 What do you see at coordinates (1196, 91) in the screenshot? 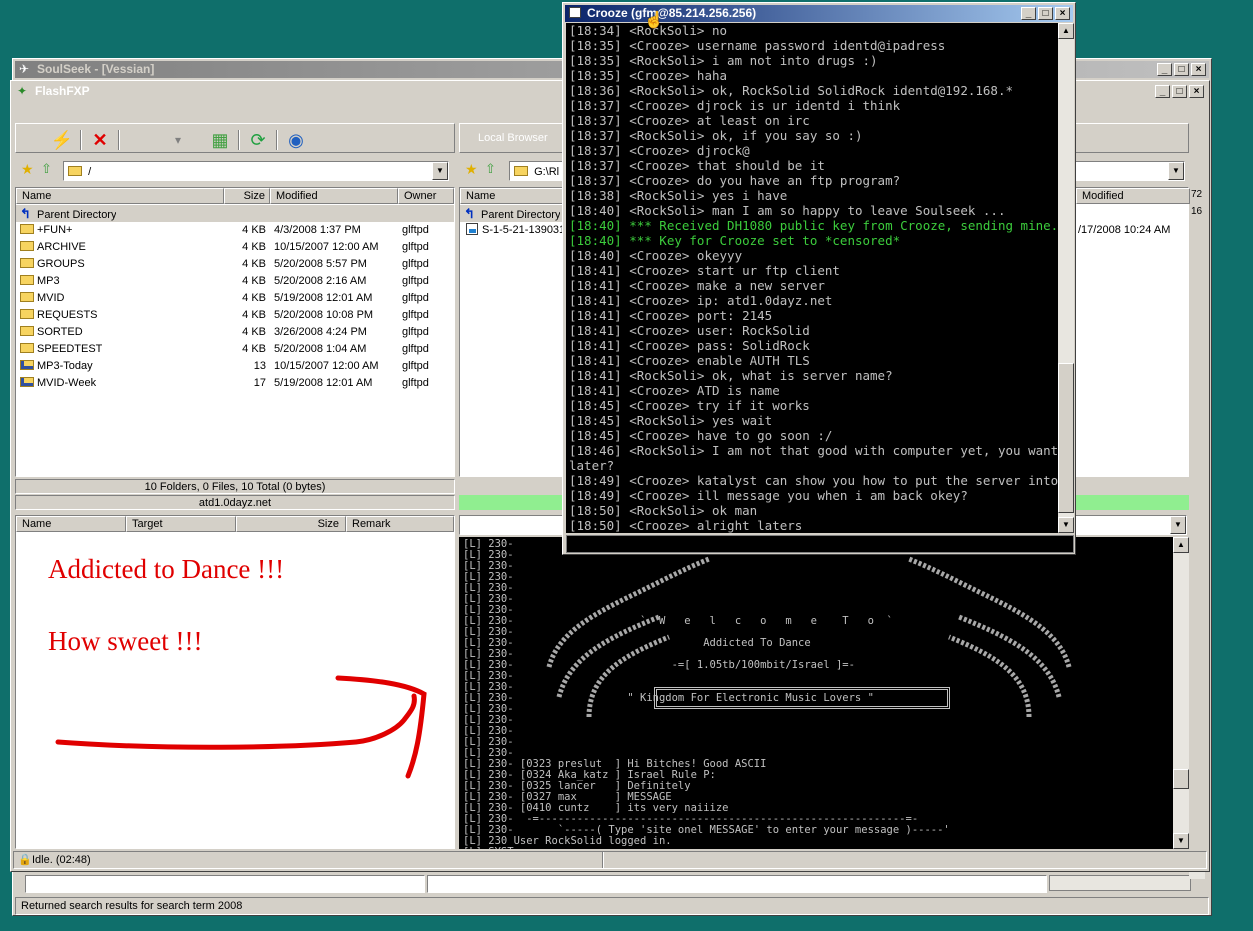
I see `flashfxp-close-button: ×` at bounding box center [1196, 91].